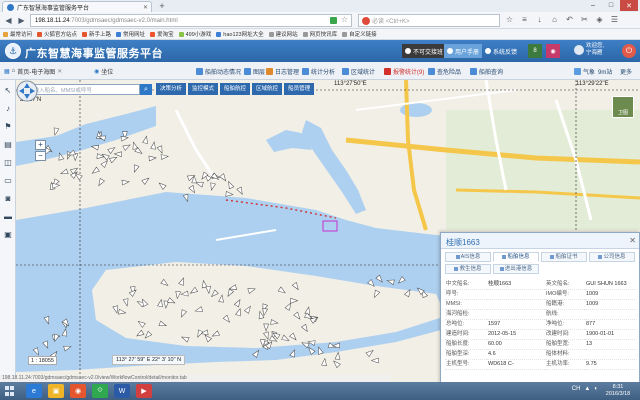 The image size is (640, 400). Describe the element at coordinates (77, 6) in the screenshot. I see `browser-tab: 广东智慧海事监管服务平台 ✕` at that location.